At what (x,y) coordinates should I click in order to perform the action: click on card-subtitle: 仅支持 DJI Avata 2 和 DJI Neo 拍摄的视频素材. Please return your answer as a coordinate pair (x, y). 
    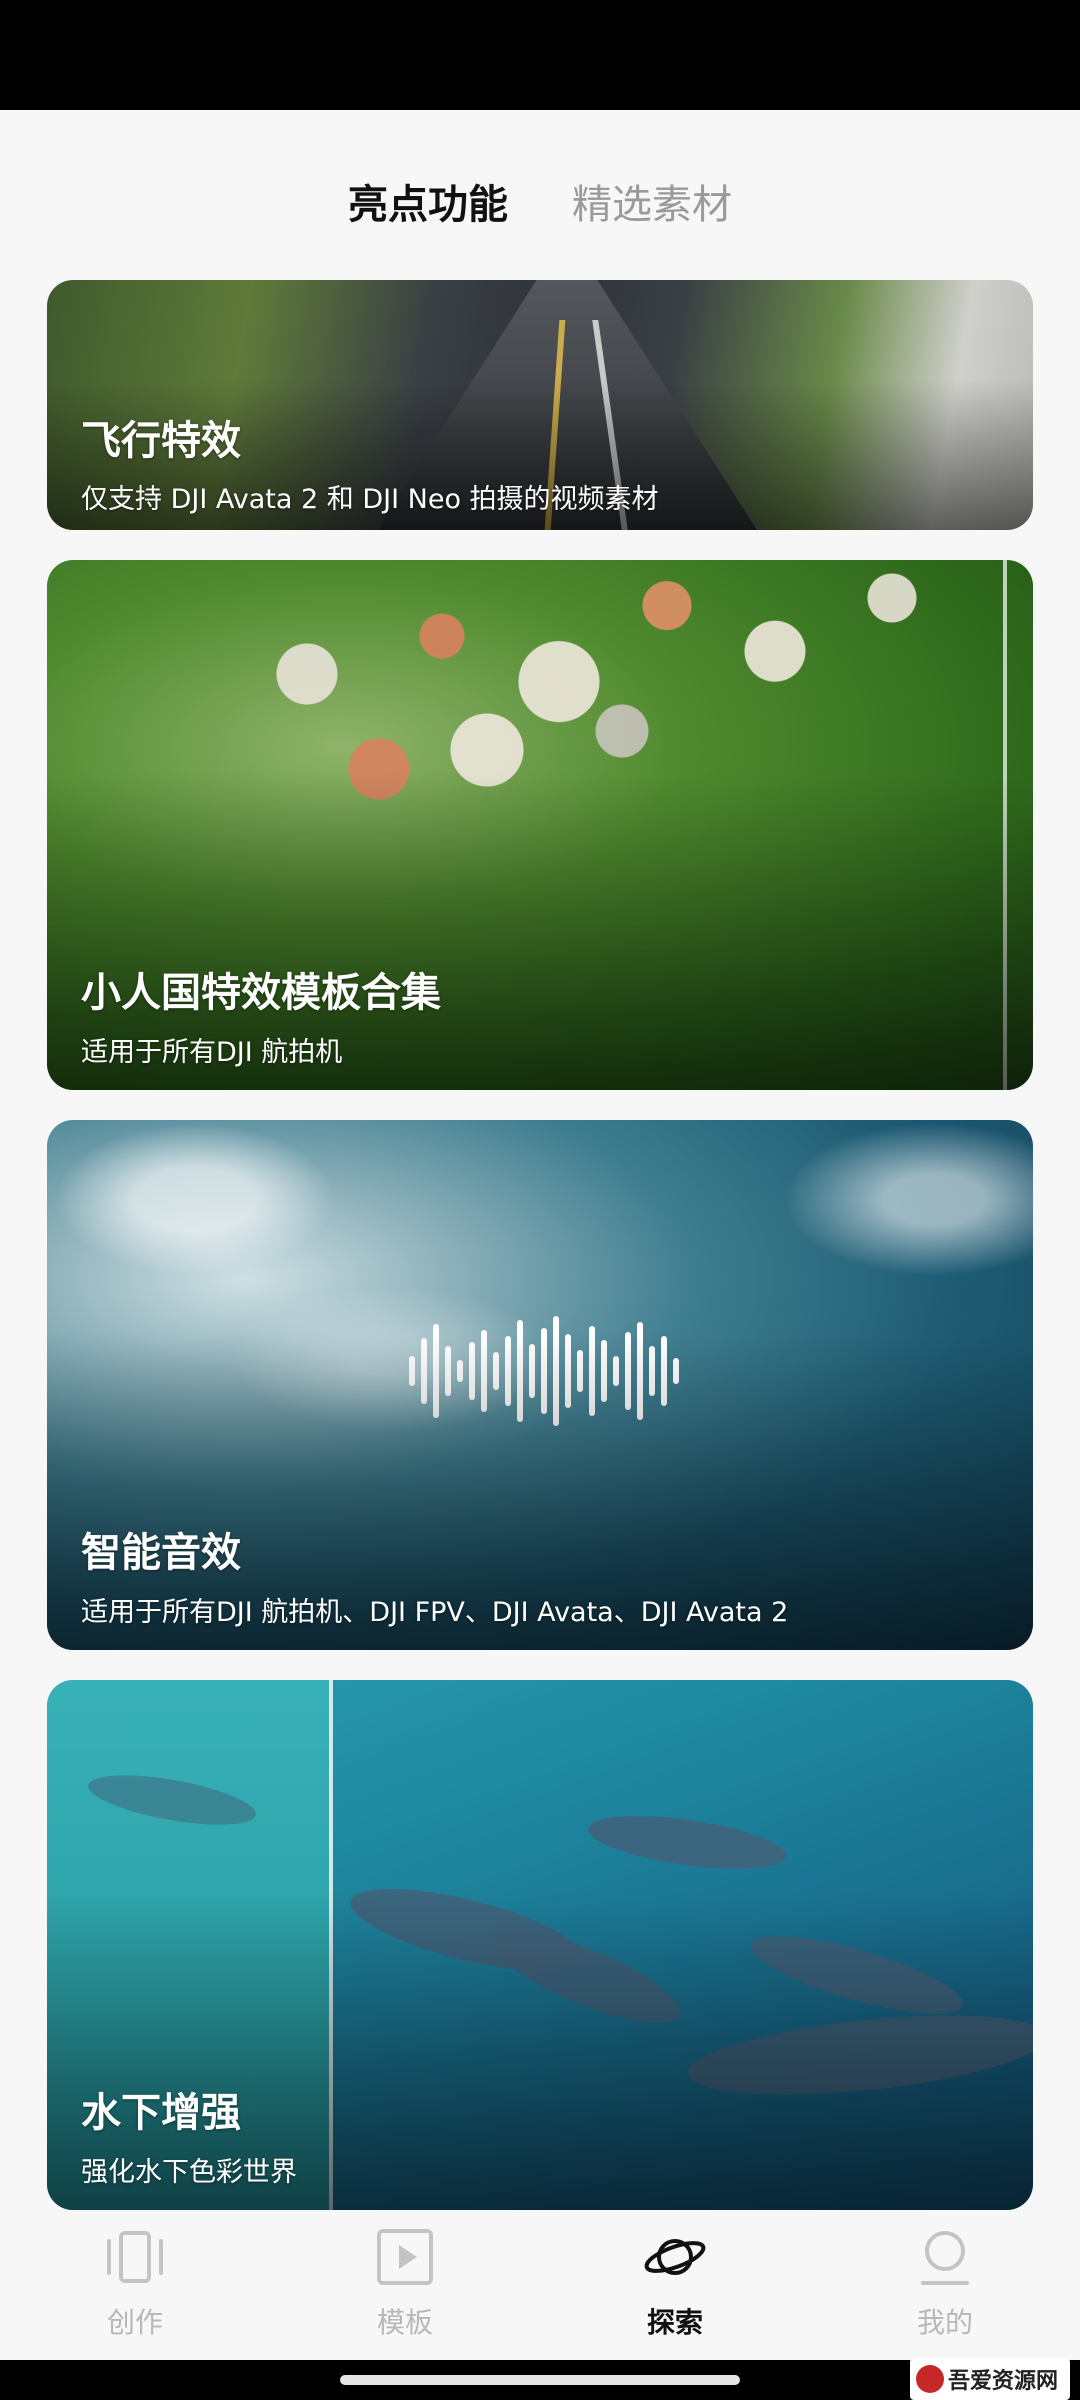
    Looking at the image, I should click on (370, 499).